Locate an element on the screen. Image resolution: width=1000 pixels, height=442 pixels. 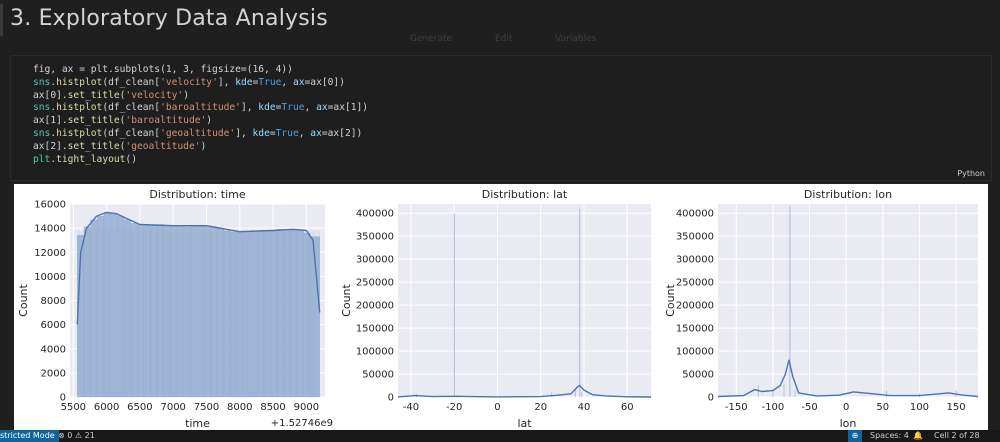
section-title: 3. Exploratory Data Analysis is located at coordinates (169, 18).